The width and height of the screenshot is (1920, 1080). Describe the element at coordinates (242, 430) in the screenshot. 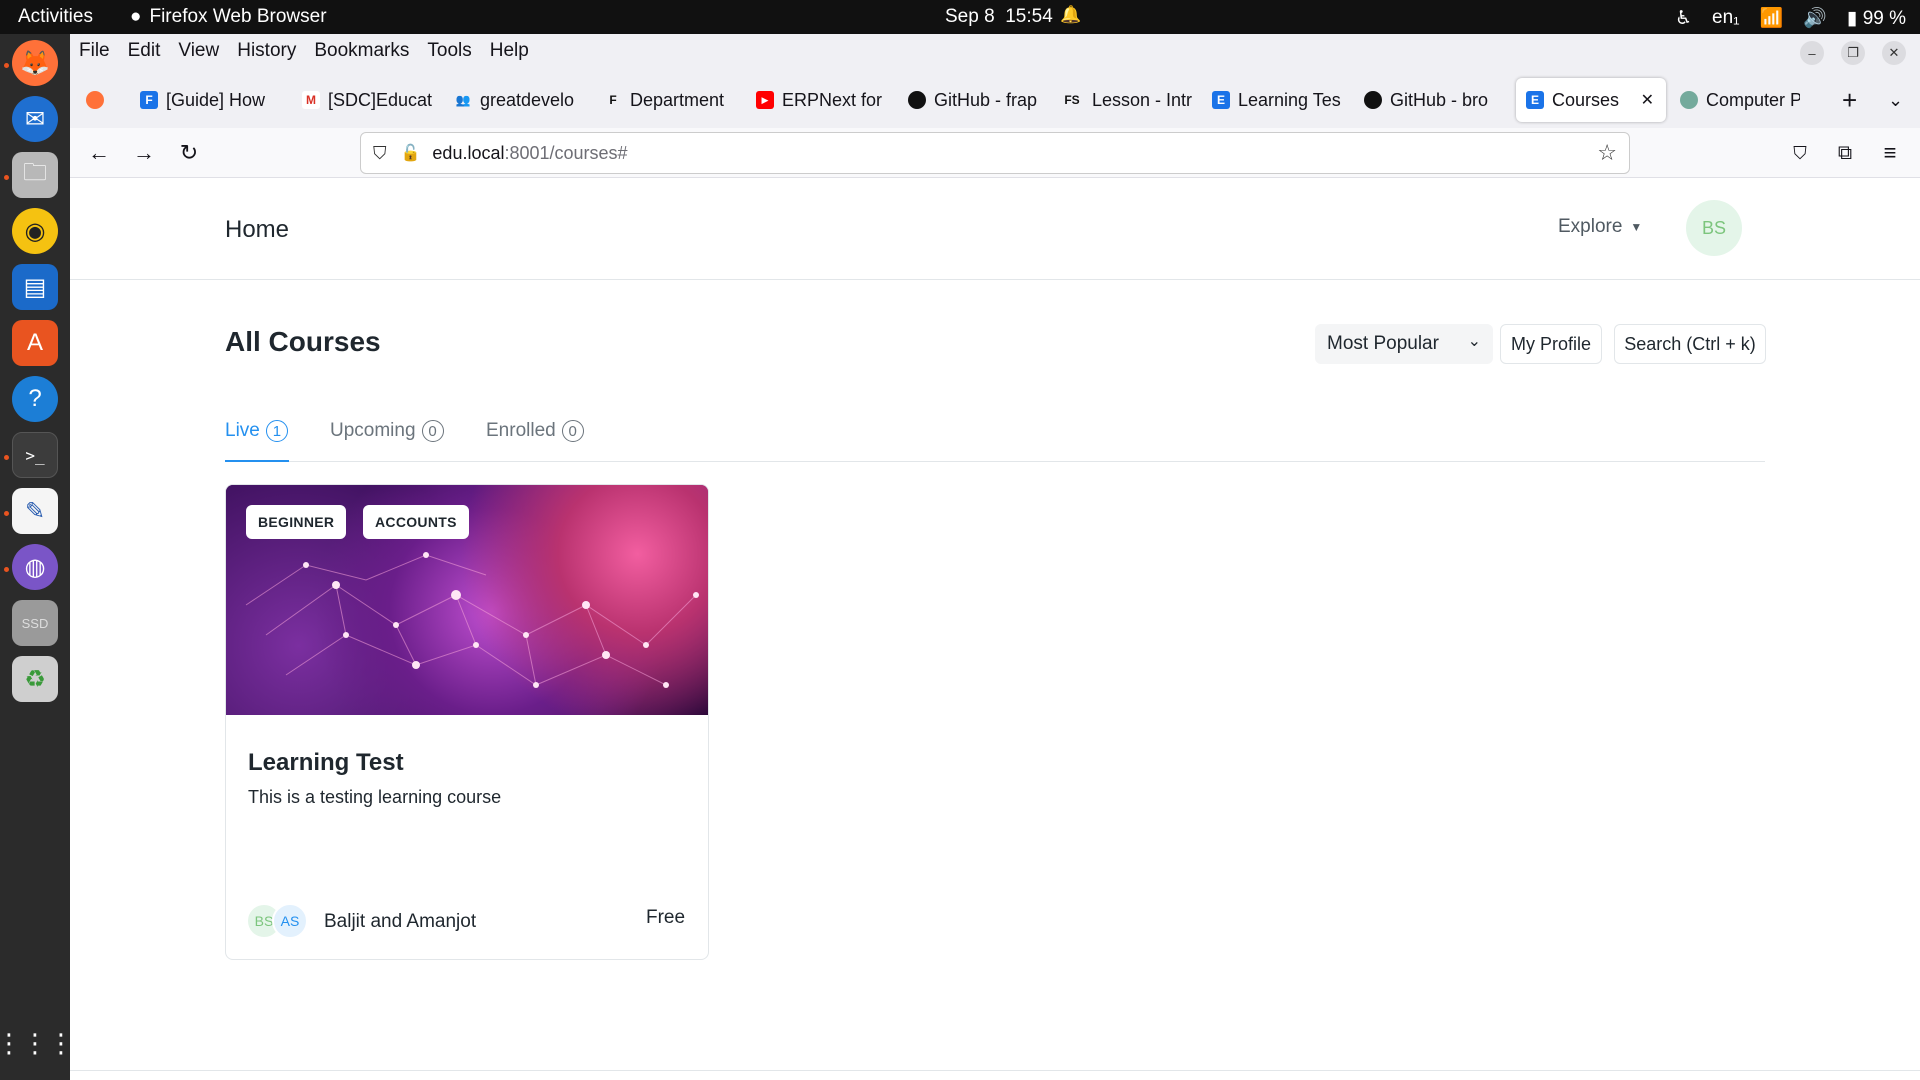

I see `tab-label: Live` at that location.